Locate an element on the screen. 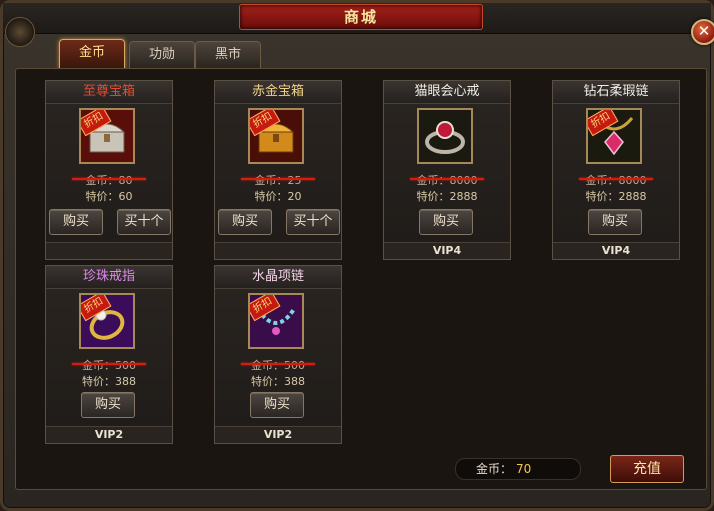  original-price: 金币：80 is located at coordinates (109, 180).